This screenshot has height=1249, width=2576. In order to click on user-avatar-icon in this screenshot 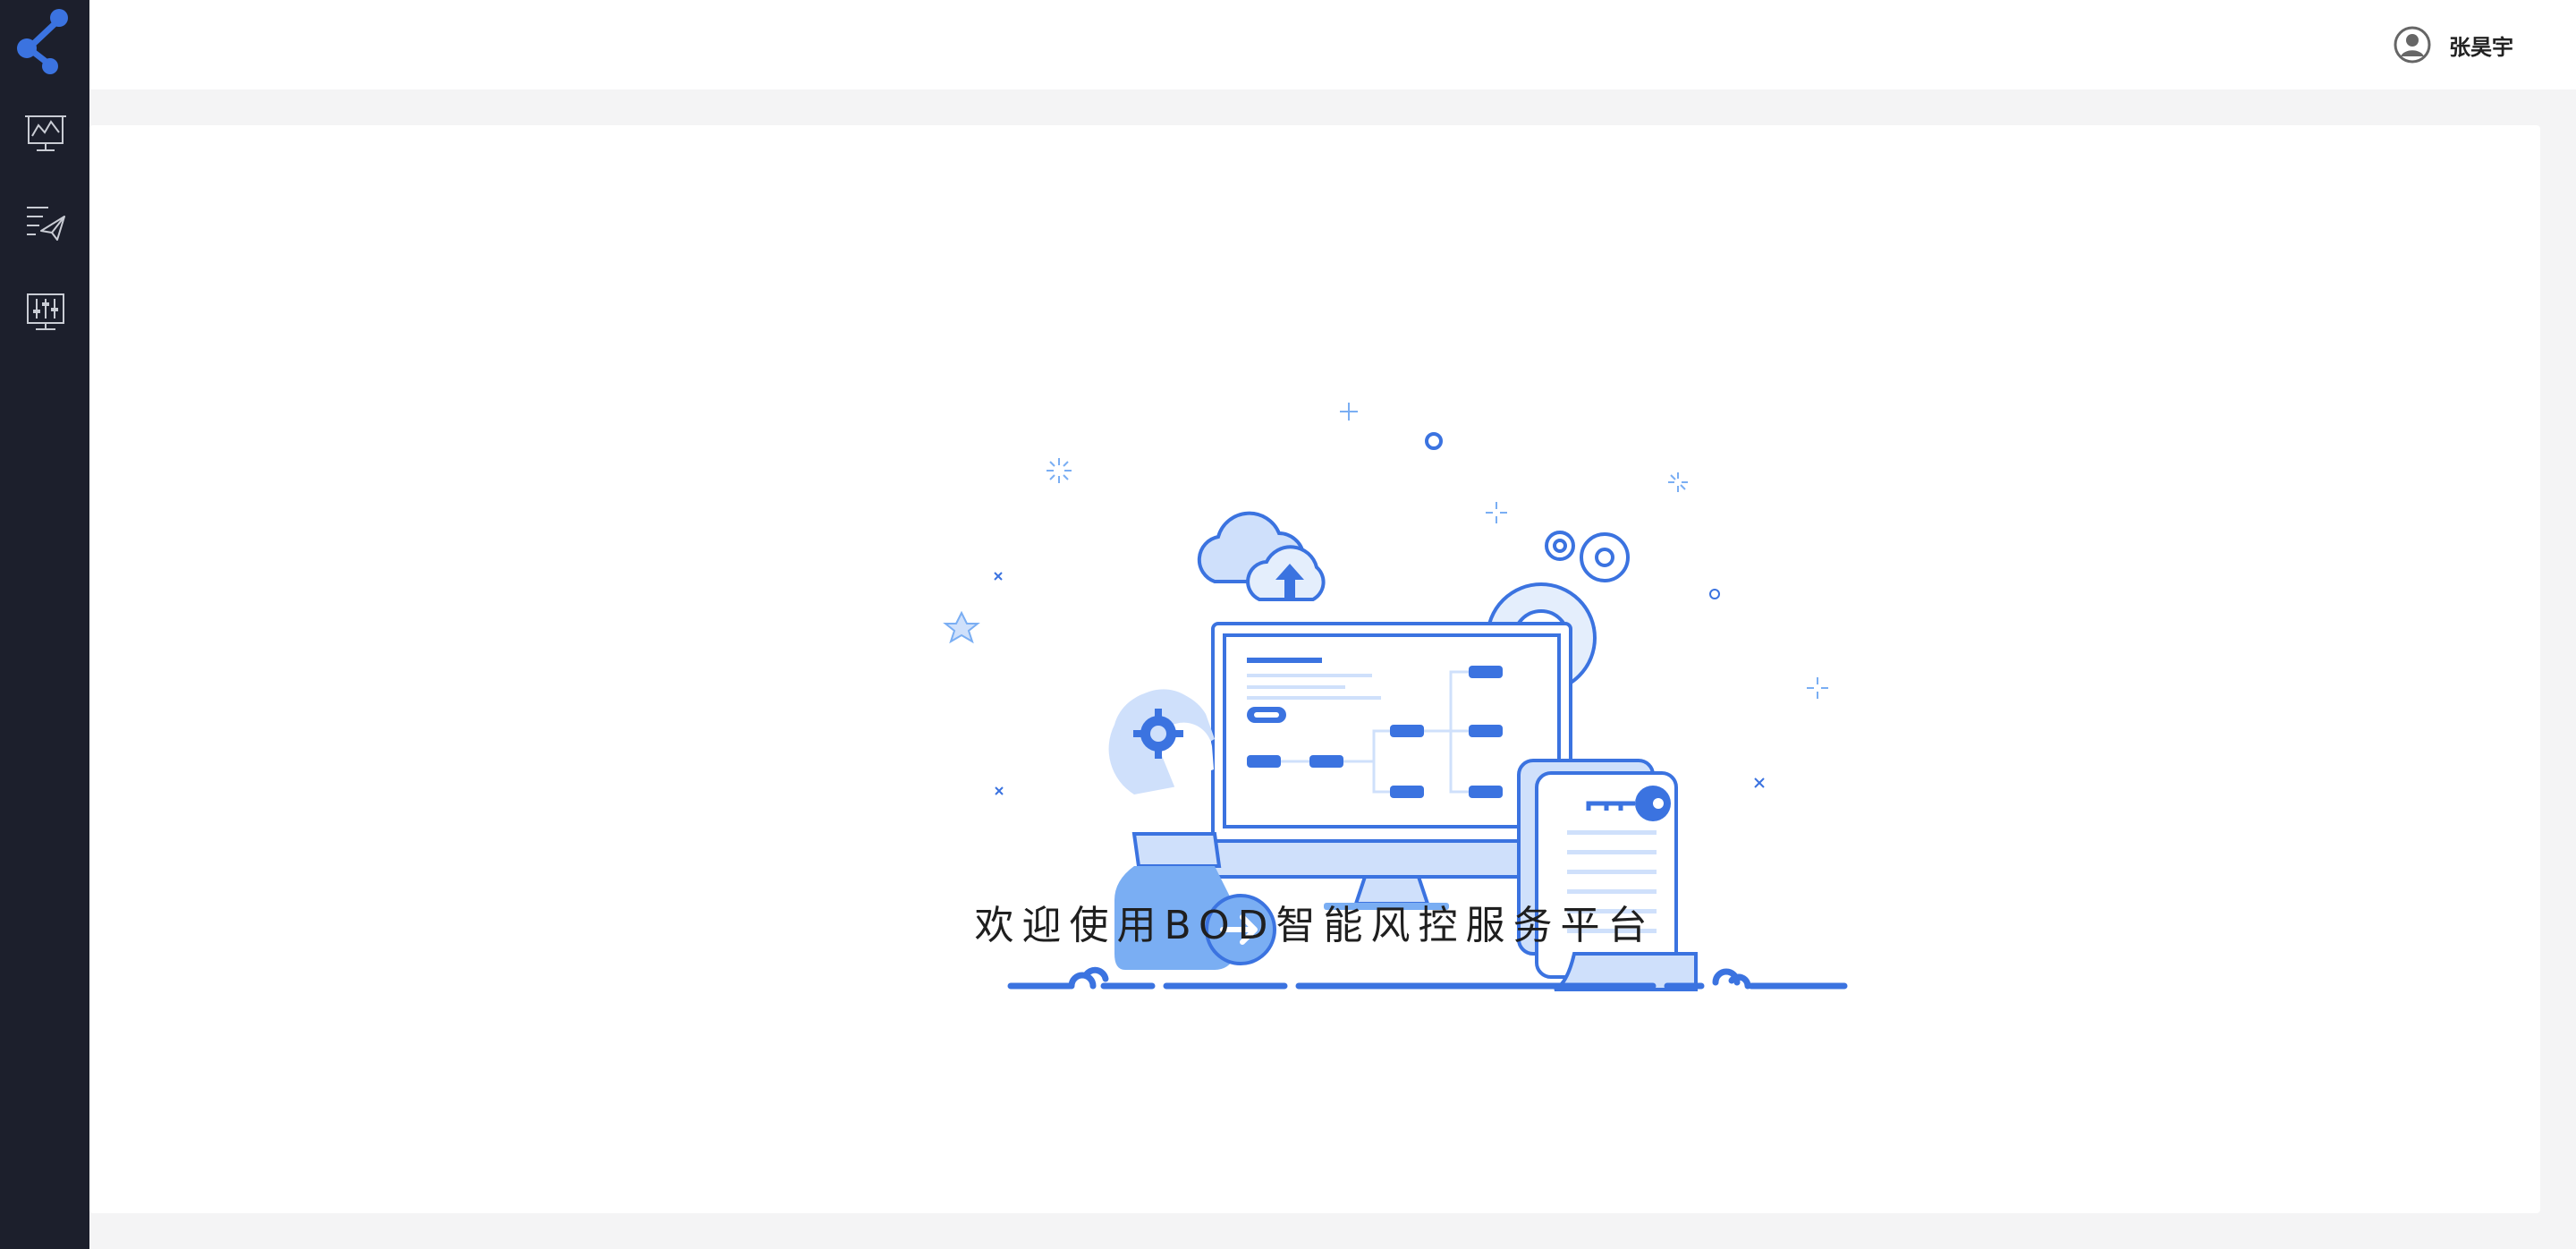, I will do `click(2412, 45)`.